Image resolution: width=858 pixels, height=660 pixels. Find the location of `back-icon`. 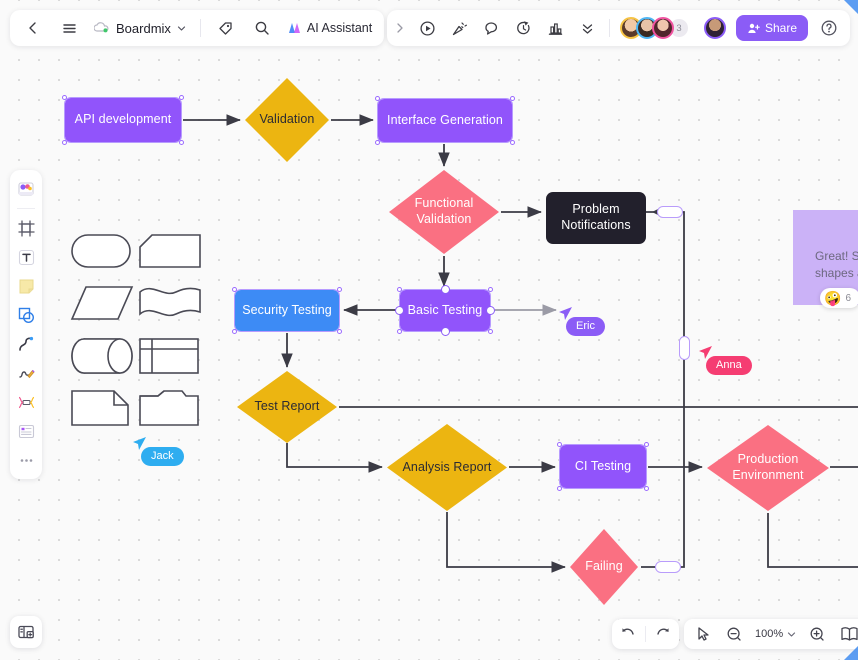

back-icon is located at coordinates (33, 28).